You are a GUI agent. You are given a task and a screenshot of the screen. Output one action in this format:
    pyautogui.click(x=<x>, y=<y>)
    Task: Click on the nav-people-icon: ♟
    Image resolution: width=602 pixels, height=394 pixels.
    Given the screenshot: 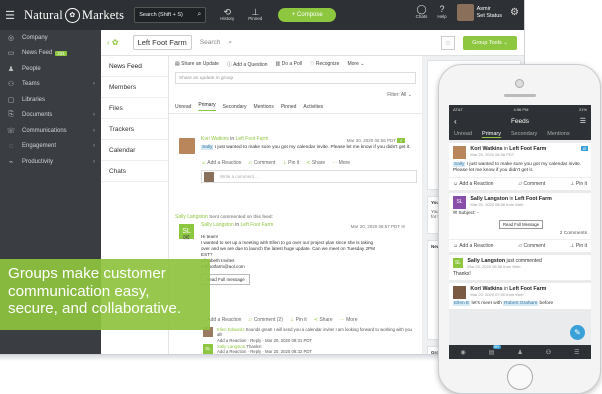 What is the action you would take?
    pyautogui.click(x=519, y=352)
    